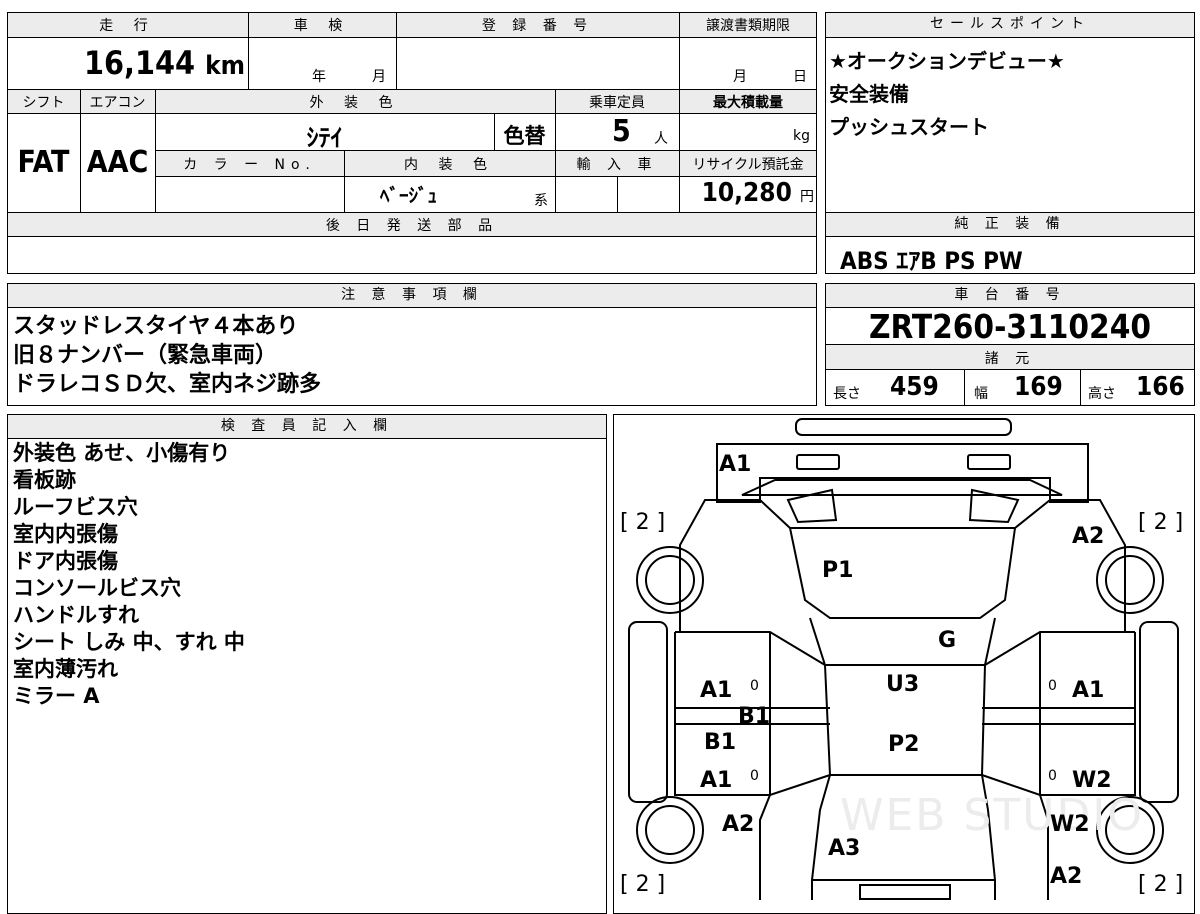 This screenshot has width=1200, height=914. I want to click on damage-code: P2, so click(904, 744).